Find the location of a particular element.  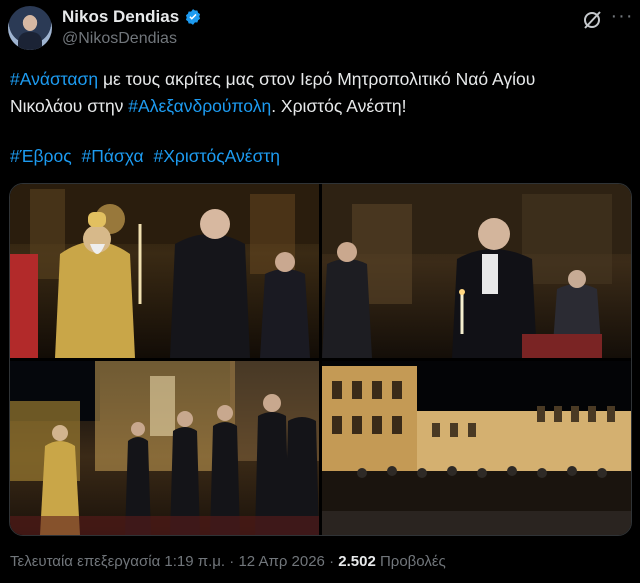

grok-icon is located at coordinates (592, 20).